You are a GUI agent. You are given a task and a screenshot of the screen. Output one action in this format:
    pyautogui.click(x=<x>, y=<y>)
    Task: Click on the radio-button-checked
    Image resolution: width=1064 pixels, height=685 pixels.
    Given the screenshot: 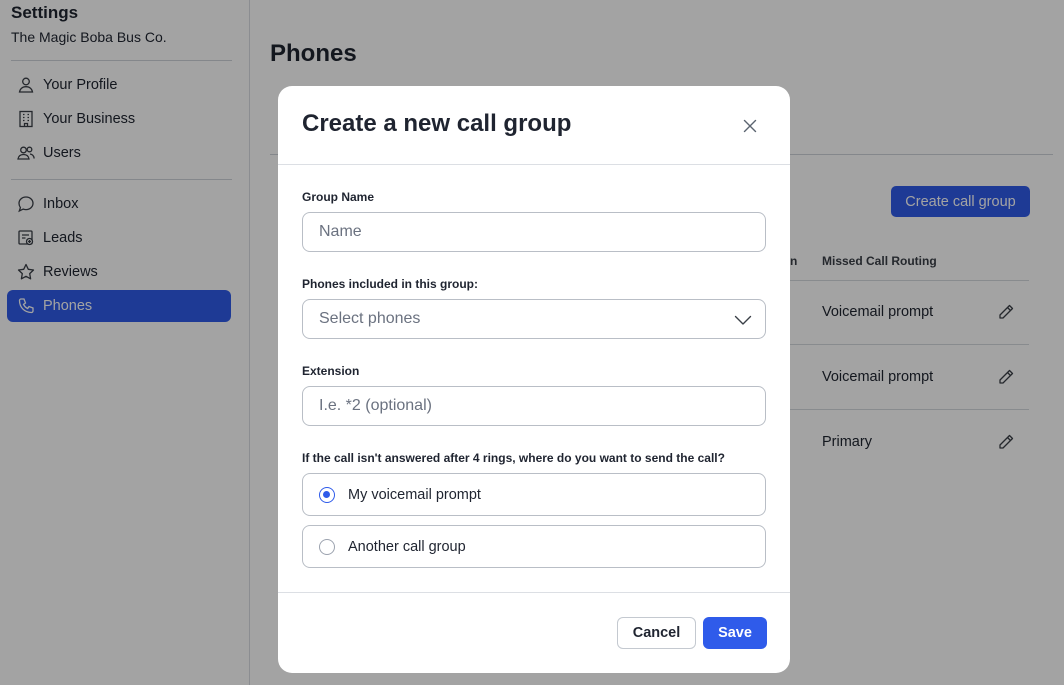 What is the action you would take?
    pyautogui.click(x=327, y=495)
    